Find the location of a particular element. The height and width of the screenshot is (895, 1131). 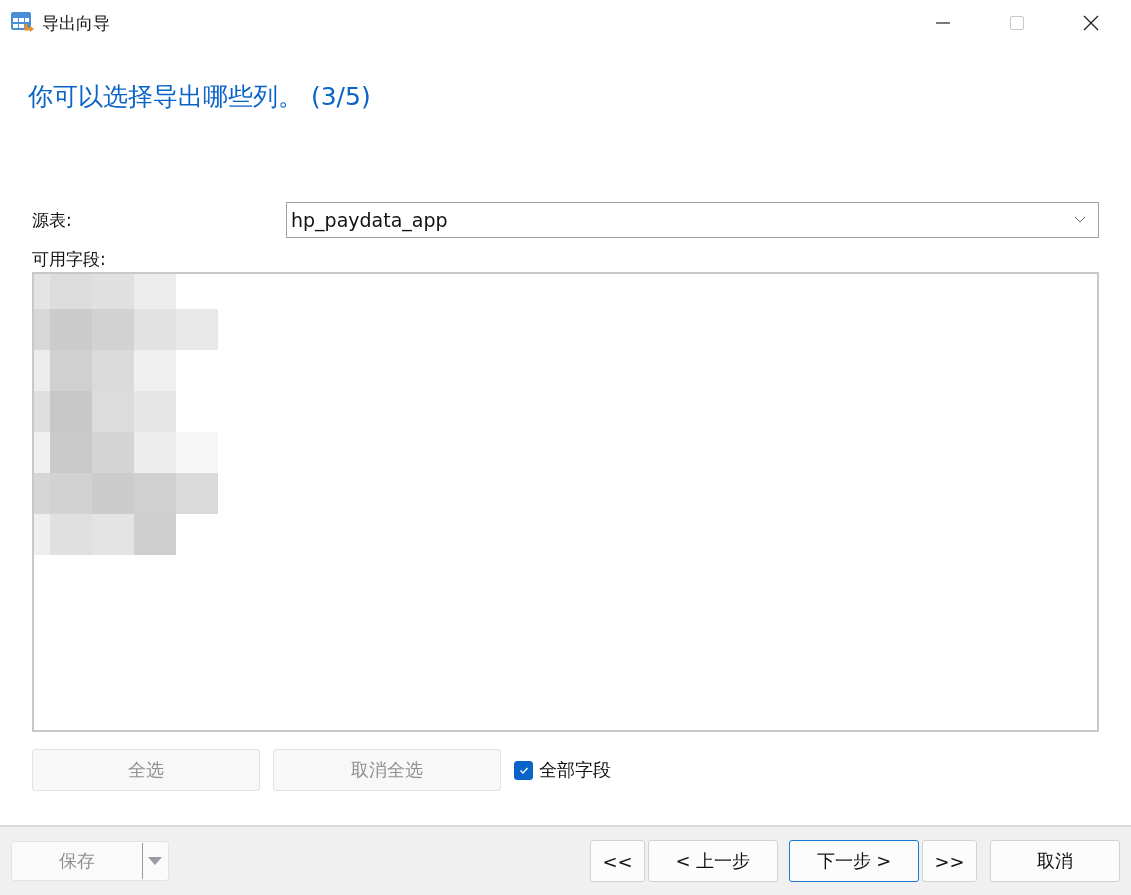

source-label: 源表: is located at coordinates (52, 220).